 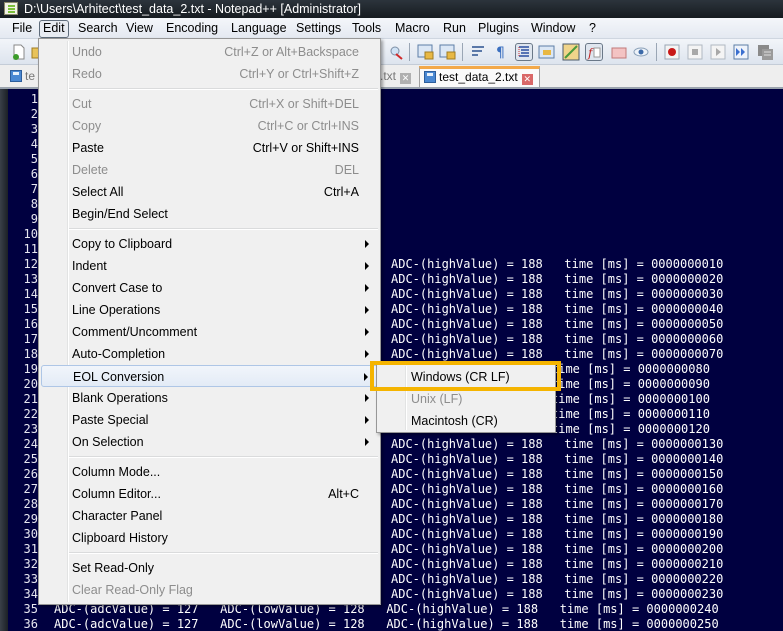 What do you see at coordinates (547, 52) in the screenshot?
I see `user-defined-language-icon` at bounding box center [547, 52].